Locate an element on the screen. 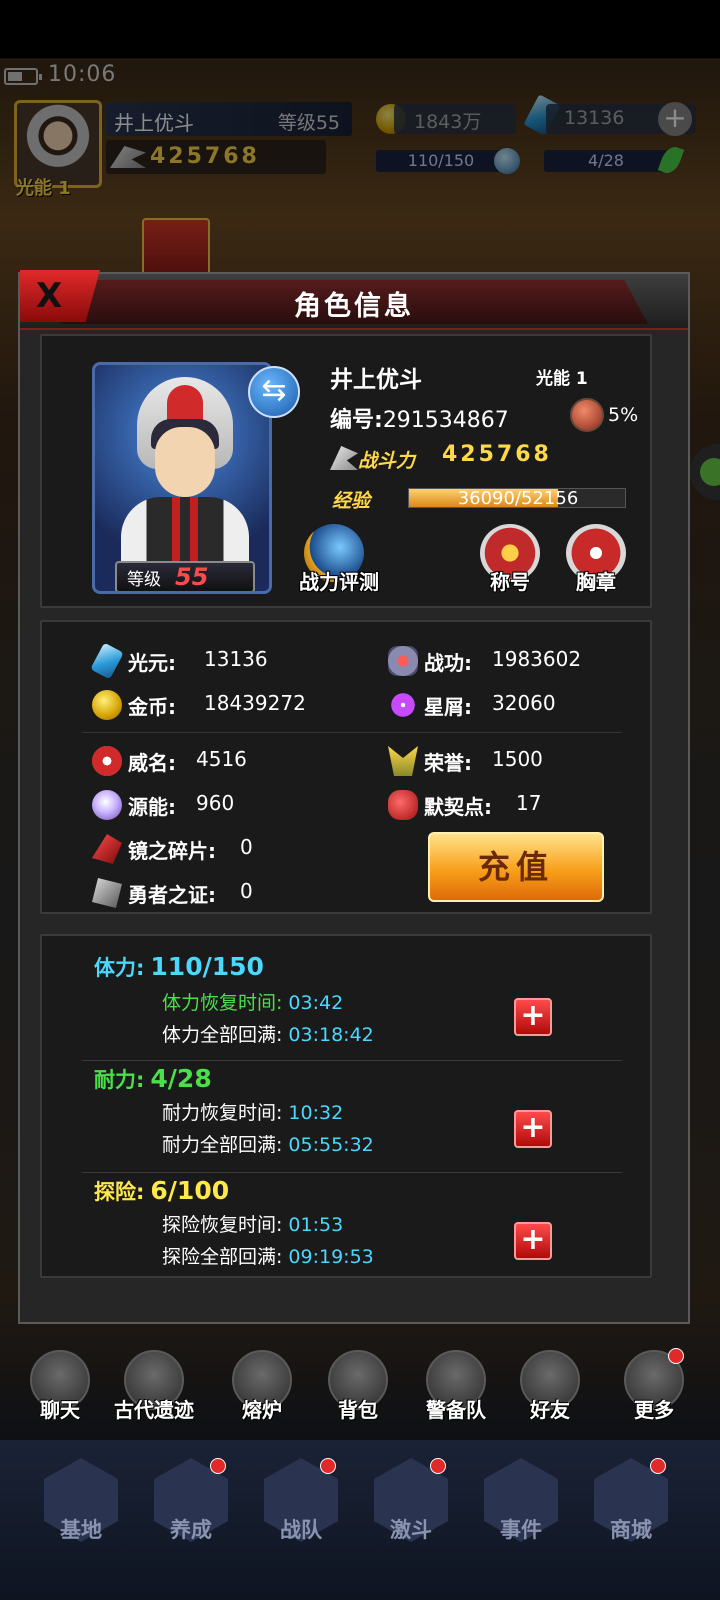  resource-label: 源能: is located at coordinates (152, 807).